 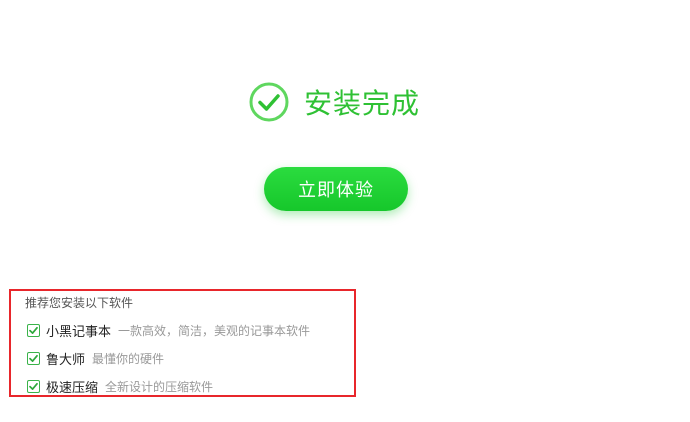 What do you see at coordinates (336, 189) in the screenshot?
I see `experience-now-button: 立即体验` at bounding box center [336, 189].